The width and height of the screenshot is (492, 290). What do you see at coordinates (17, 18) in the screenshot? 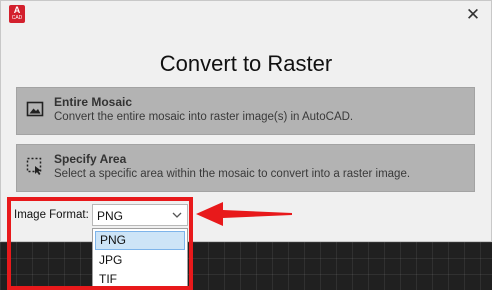
I see `app-icon-subtext: CAD` at bounding box center [17, 18].